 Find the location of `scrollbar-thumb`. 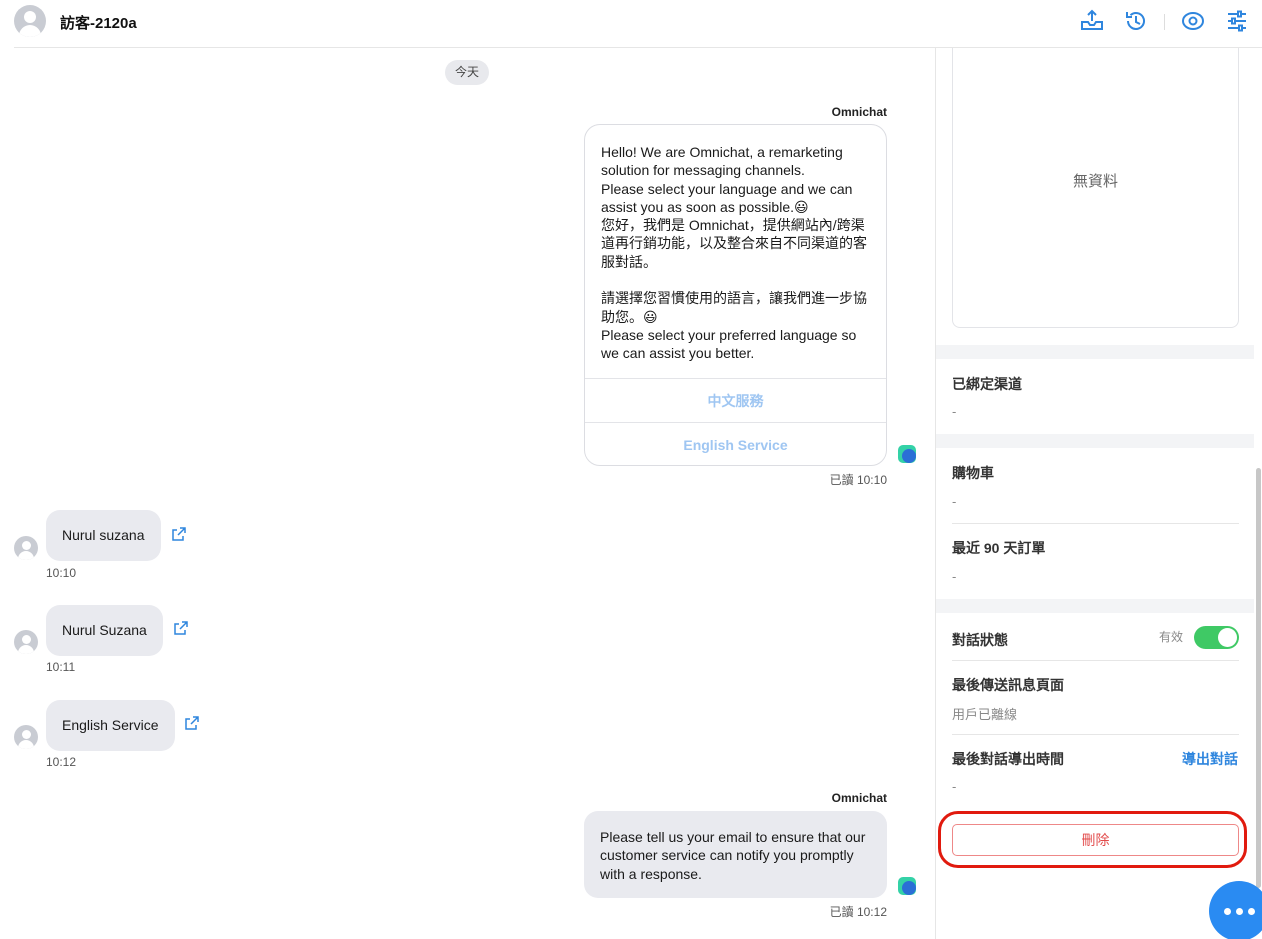

scrollbar-thumb is located at coordinates (1258, 678).